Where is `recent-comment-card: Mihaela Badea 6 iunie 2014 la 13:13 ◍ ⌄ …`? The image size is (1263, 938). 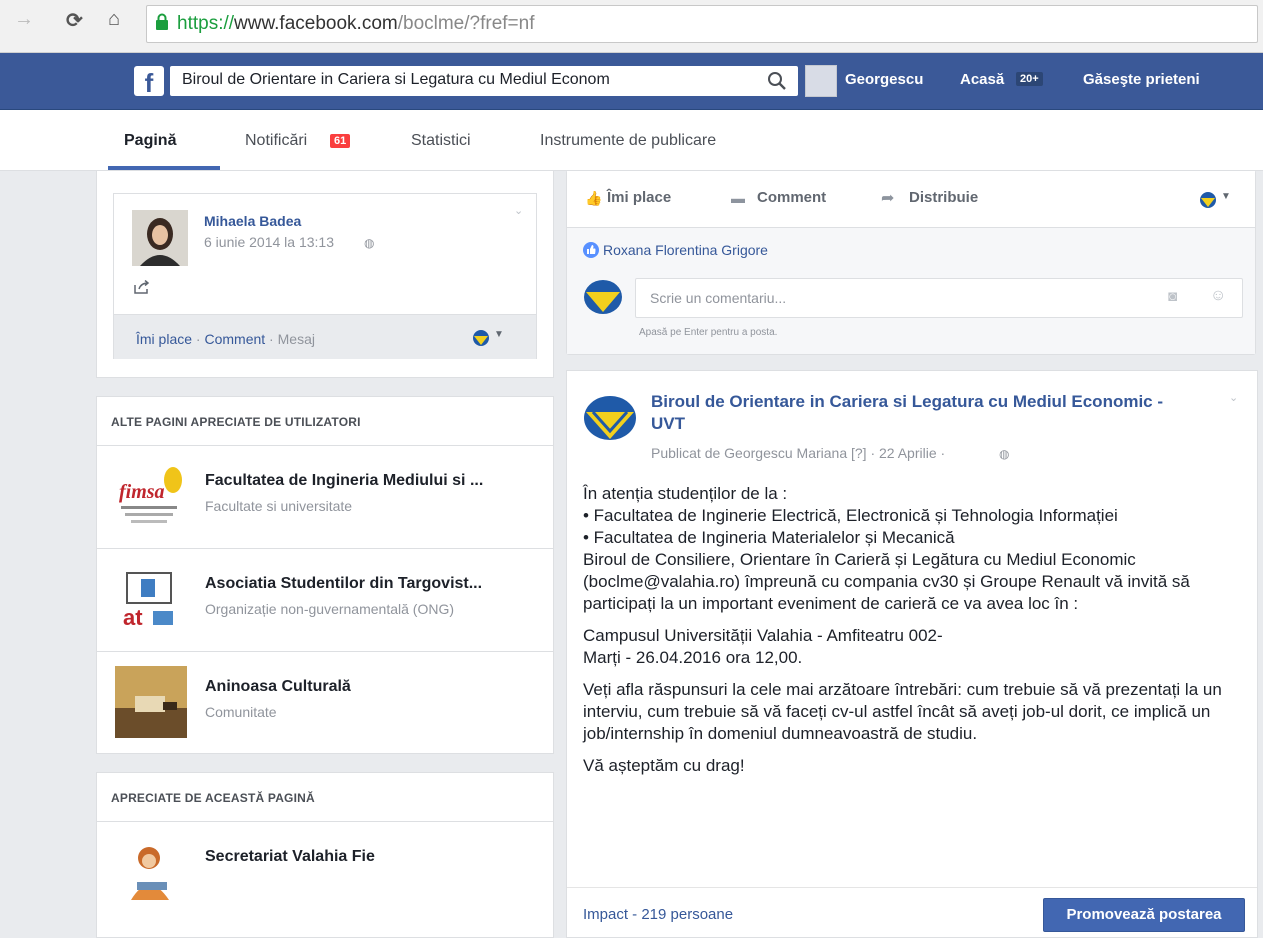
recent-comment-card: Mihaela Badea 6 iunie 2014 la 13:13 ◍ ⌄ … is located at coordinates (325, 274).